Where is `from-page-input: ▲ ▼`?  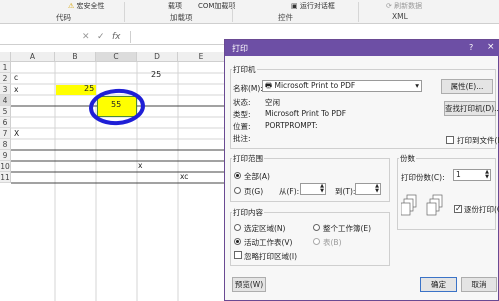
from-page-input: ▲ ▼ is located at coordinates (313, 189).